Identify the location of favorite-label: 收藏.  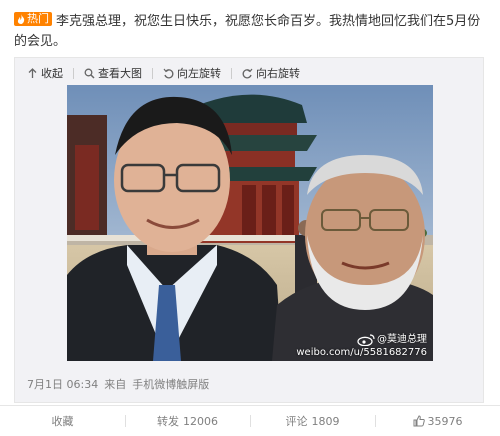
(62, 421).